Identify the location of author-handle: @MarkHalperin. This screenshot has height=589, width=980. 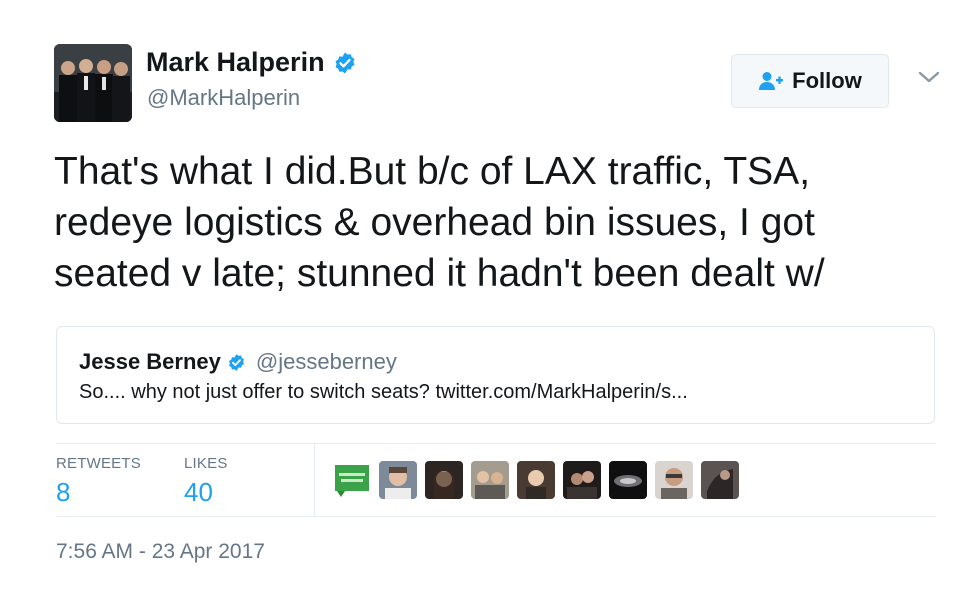
(223, 98).